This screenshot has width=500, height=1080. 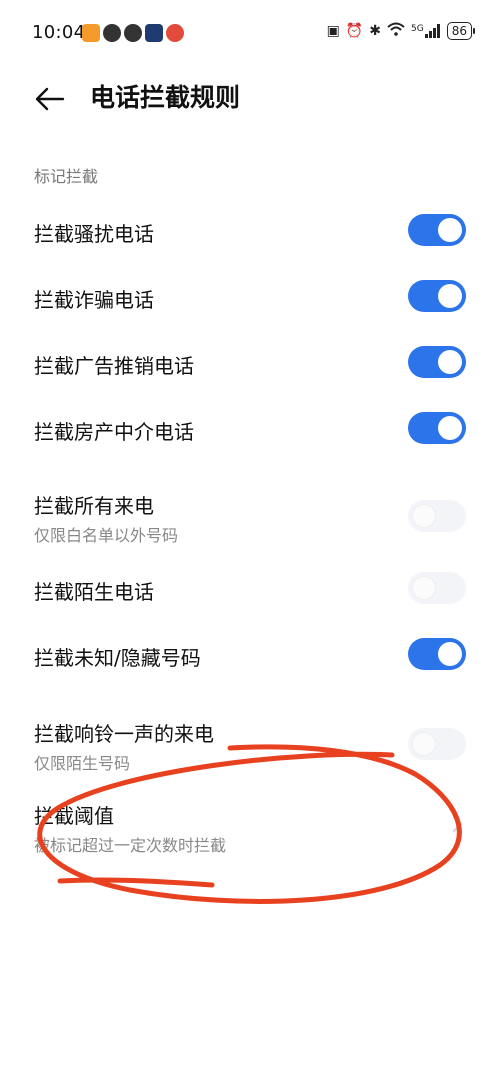 I want to click on setting-row-real-estate: 拦截房产中介电话, so click(x=250, y=428).